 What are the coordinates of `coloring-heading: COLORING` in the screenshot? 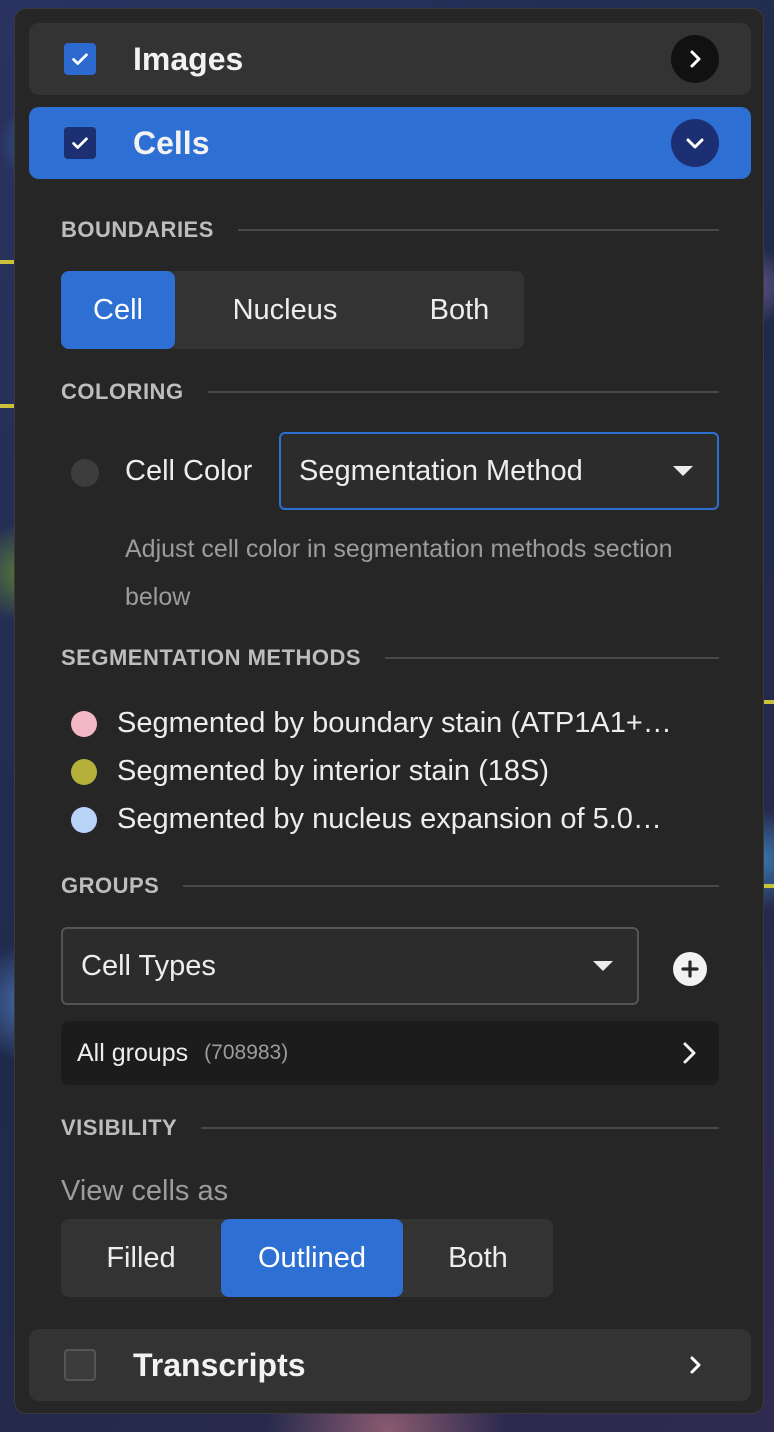 It's located at (390, 392).